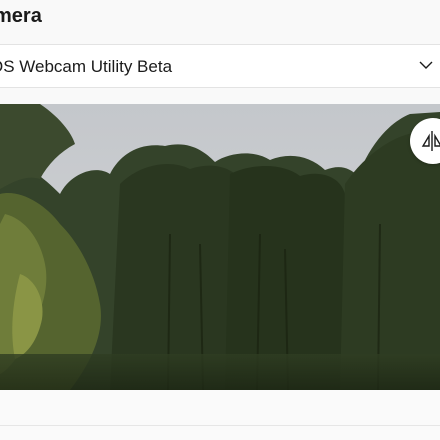 The image size is (440, 440). What do you see at coordinates (220, 66) in the screenshot?
I see `camera-dropdown: OS Webcam Utility Beta` at bounding box center [220, 66].